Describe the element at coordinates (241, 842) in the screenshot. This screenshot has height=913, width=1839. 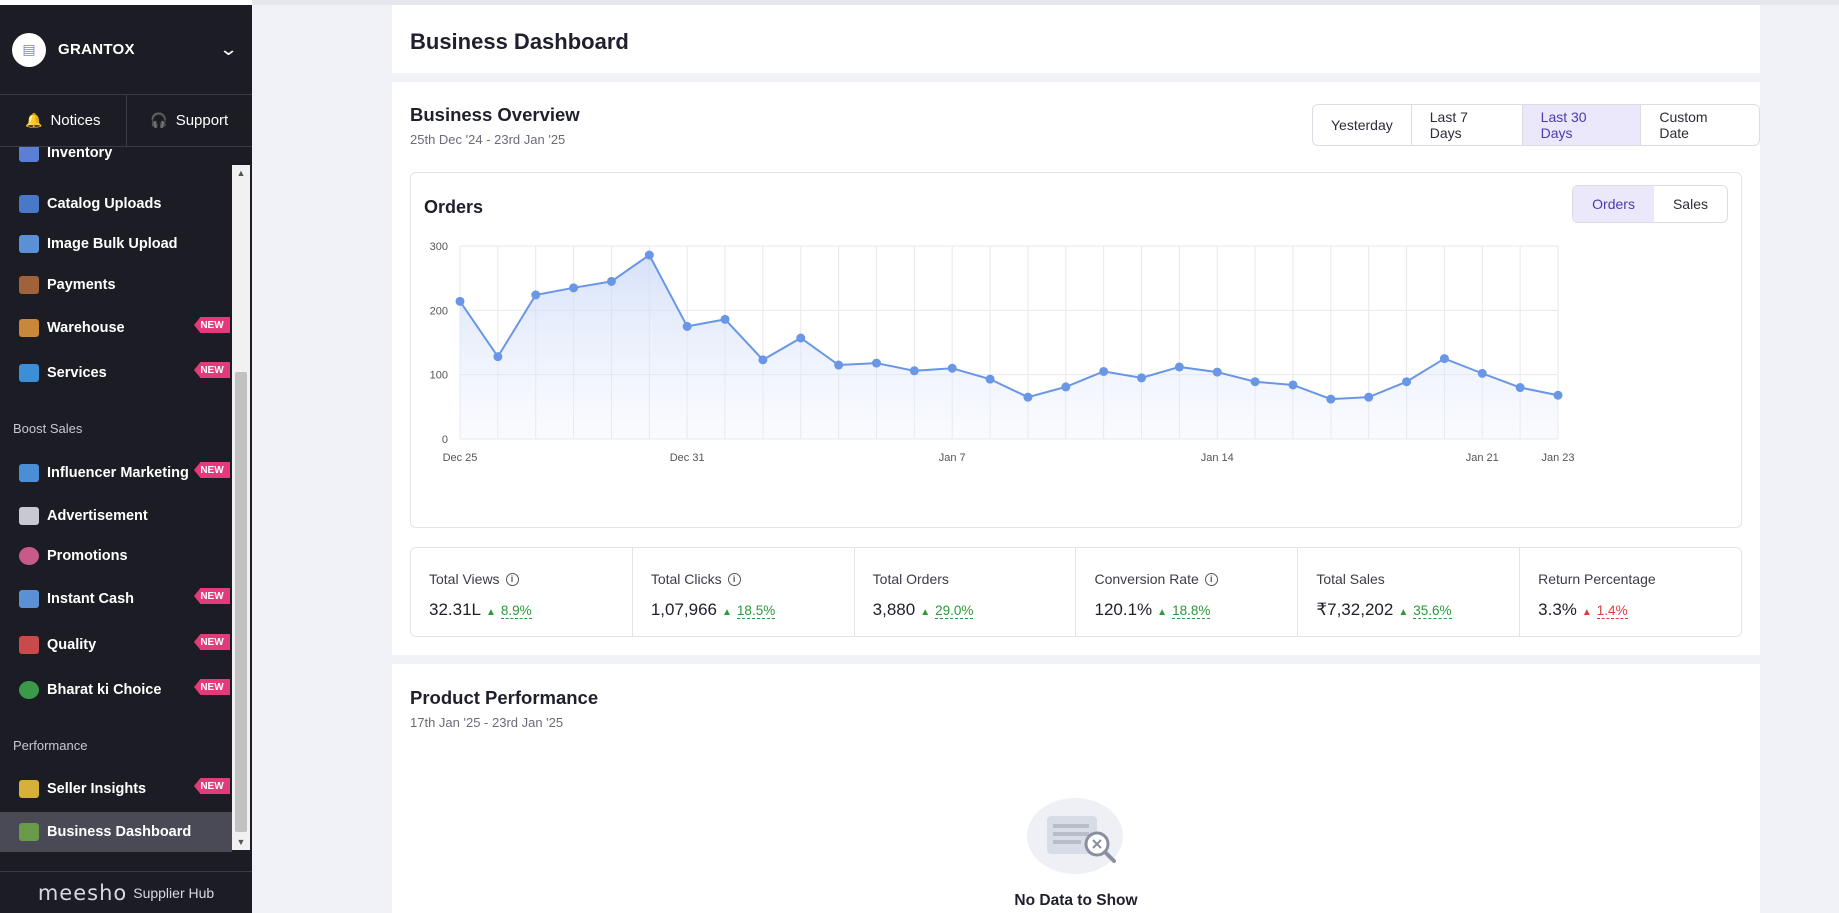
I see `scroll-down-arrow-icon: ▼` at that location.